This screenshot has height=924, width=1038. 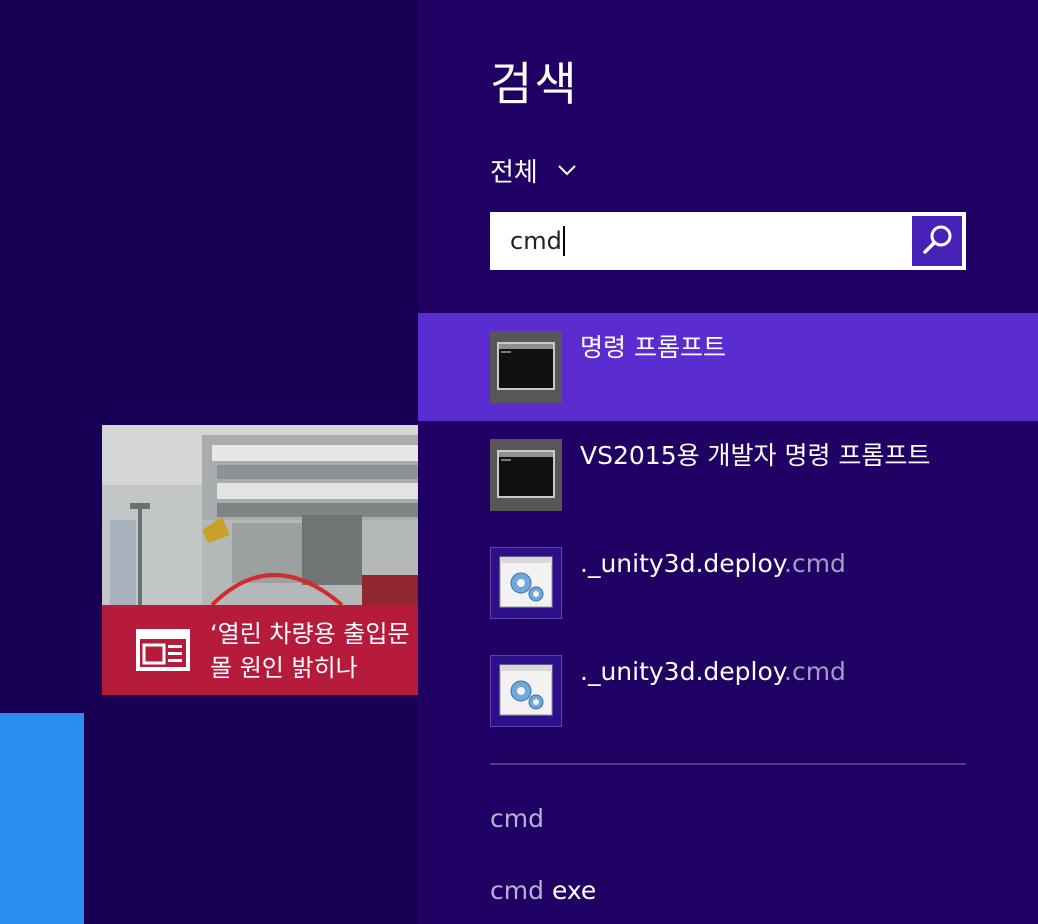 I want to click on search-suggestion: cmd exe, so click(x=543, y=891).